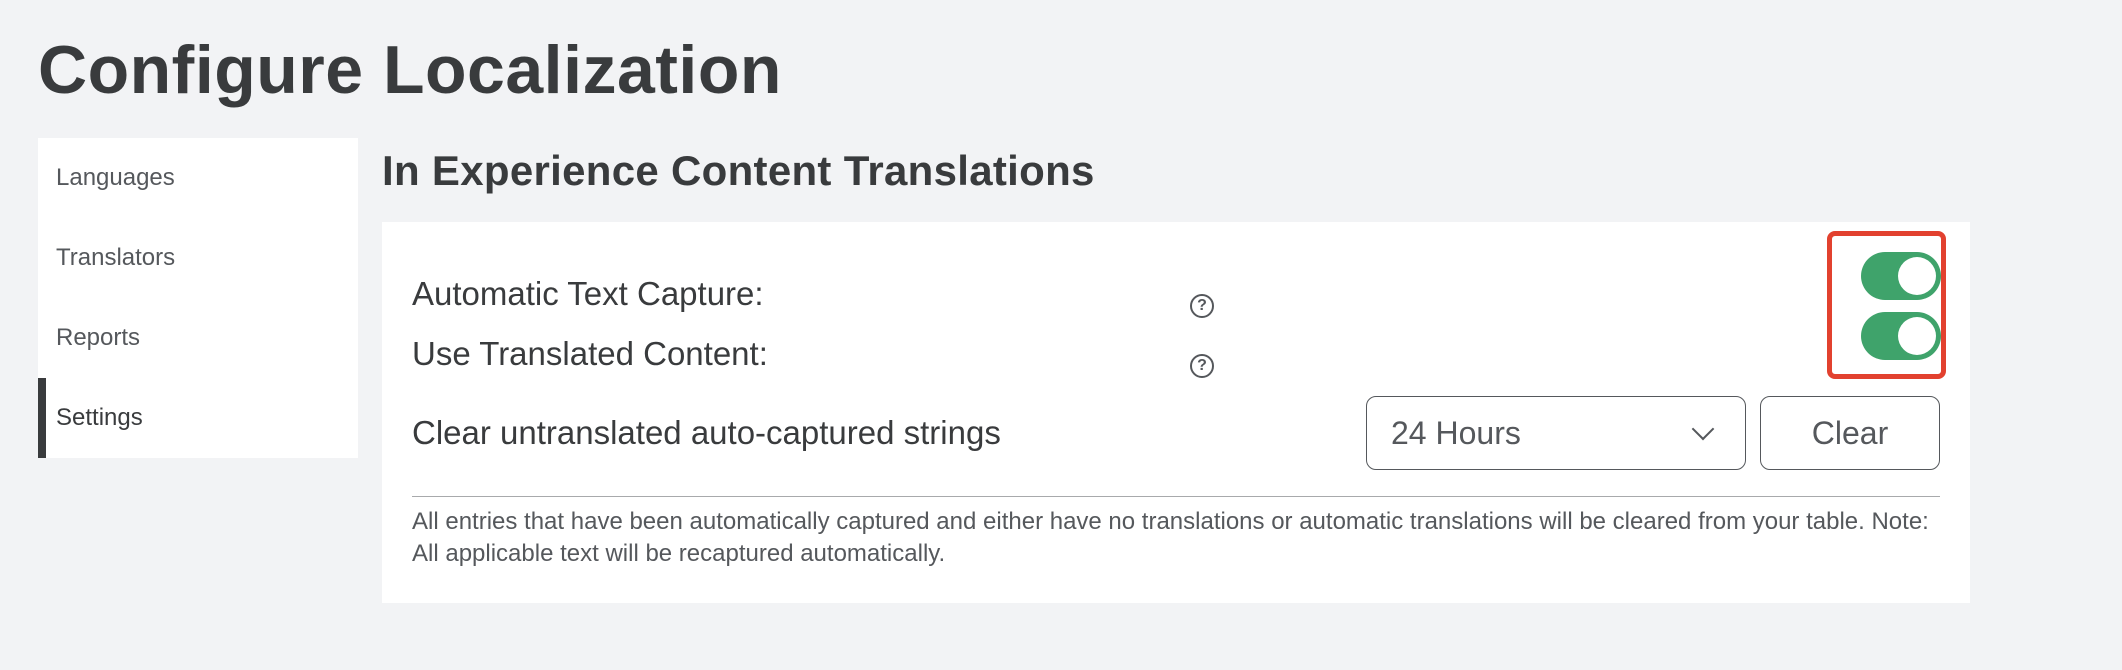 Image resolution: width=2122 pixels, height=670 pixels. What do you see at coordinates (590, 353) in the screenshot?
I see `use-translated-content-label: Use Translated Content:` at bounding box center [590, 353].